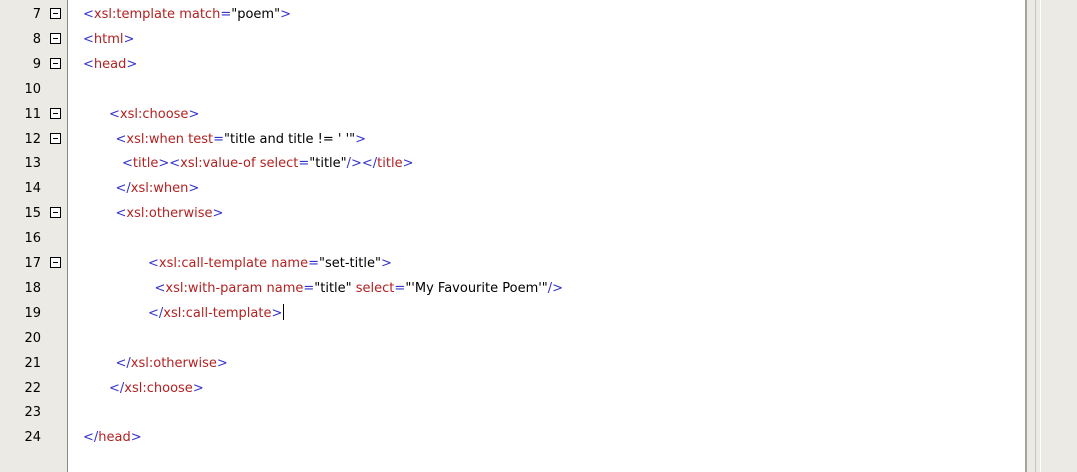 This screenshot has height=472, width=1077. What do you see at coordinates (32, 263) in the screenshot?
I see `line-number: 17` at bounding box center [32, 263].